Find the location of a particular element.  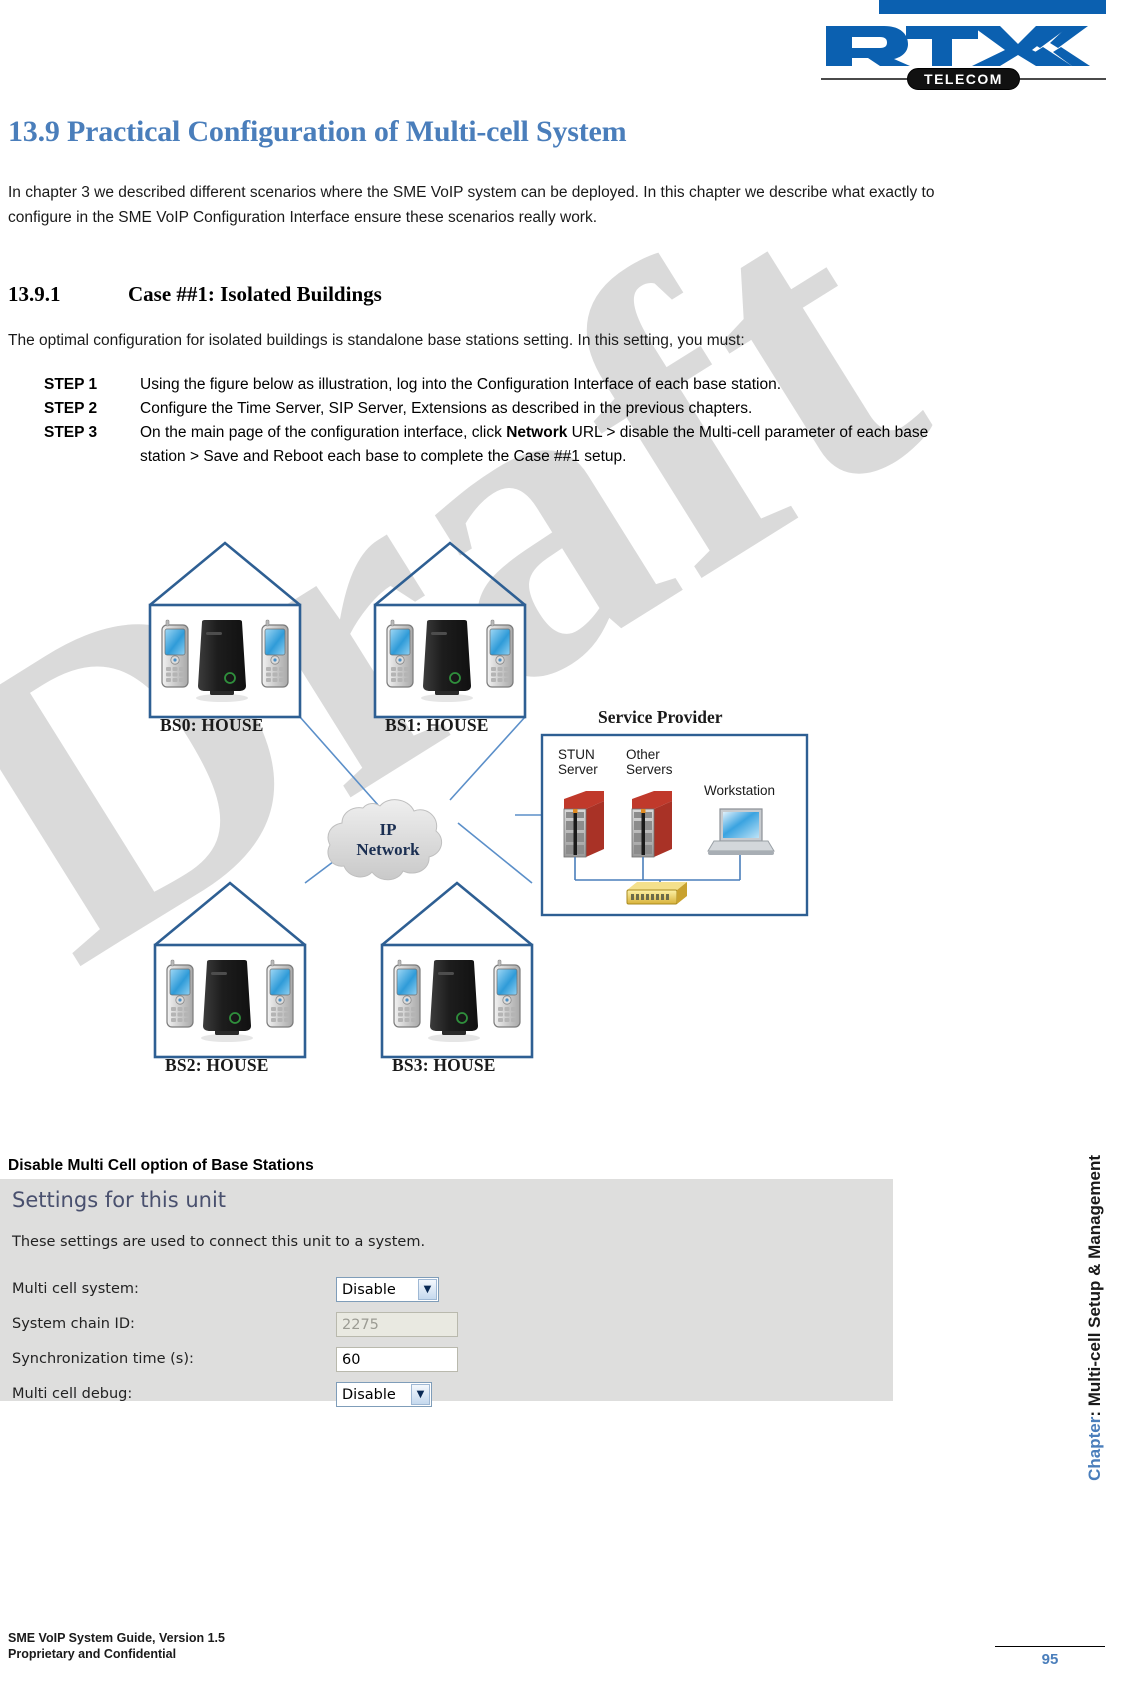

house-bs2 is located at coordinates (230, 970).